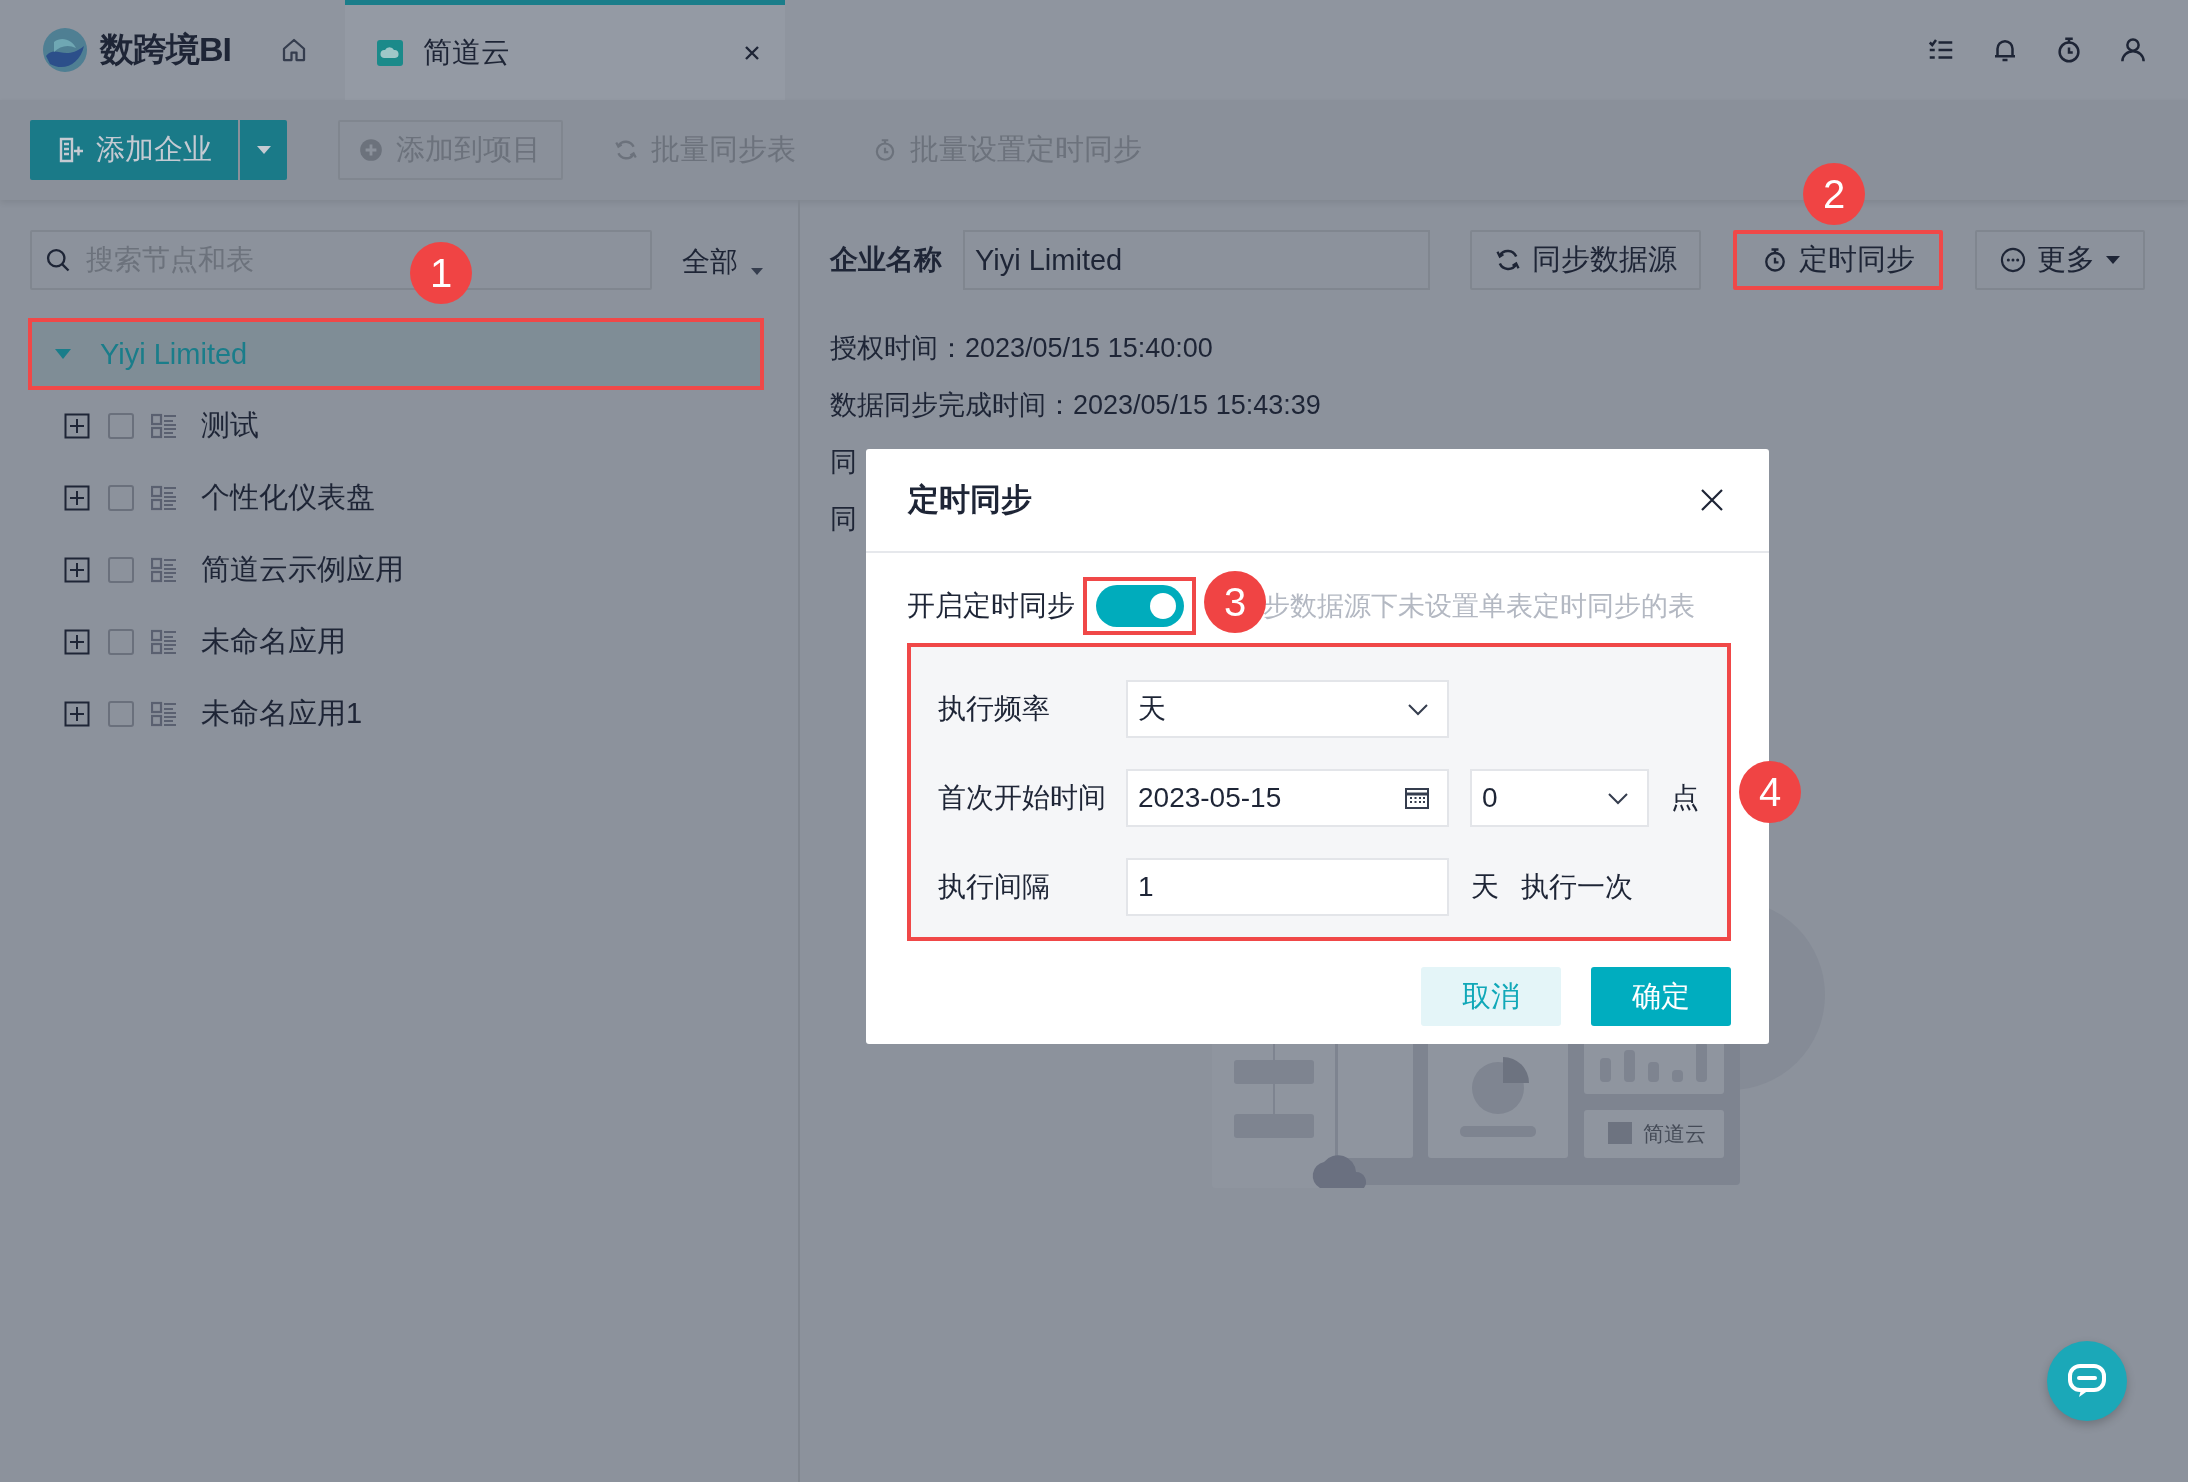 The height and width of the screenshot is (1482, 2188). Describe the element at coordinates (886, 260) in the screenshot. I see `field-label: 企业名称` at that location.